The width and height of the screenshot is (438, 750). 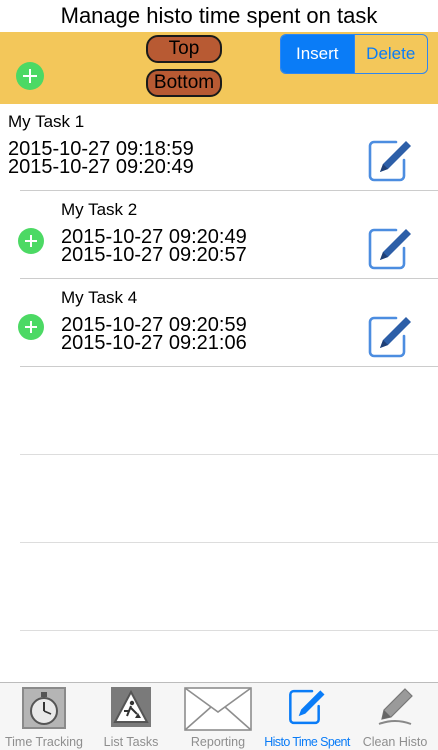 I want to click on top-button-label: Top, so click(x=184, y=48).